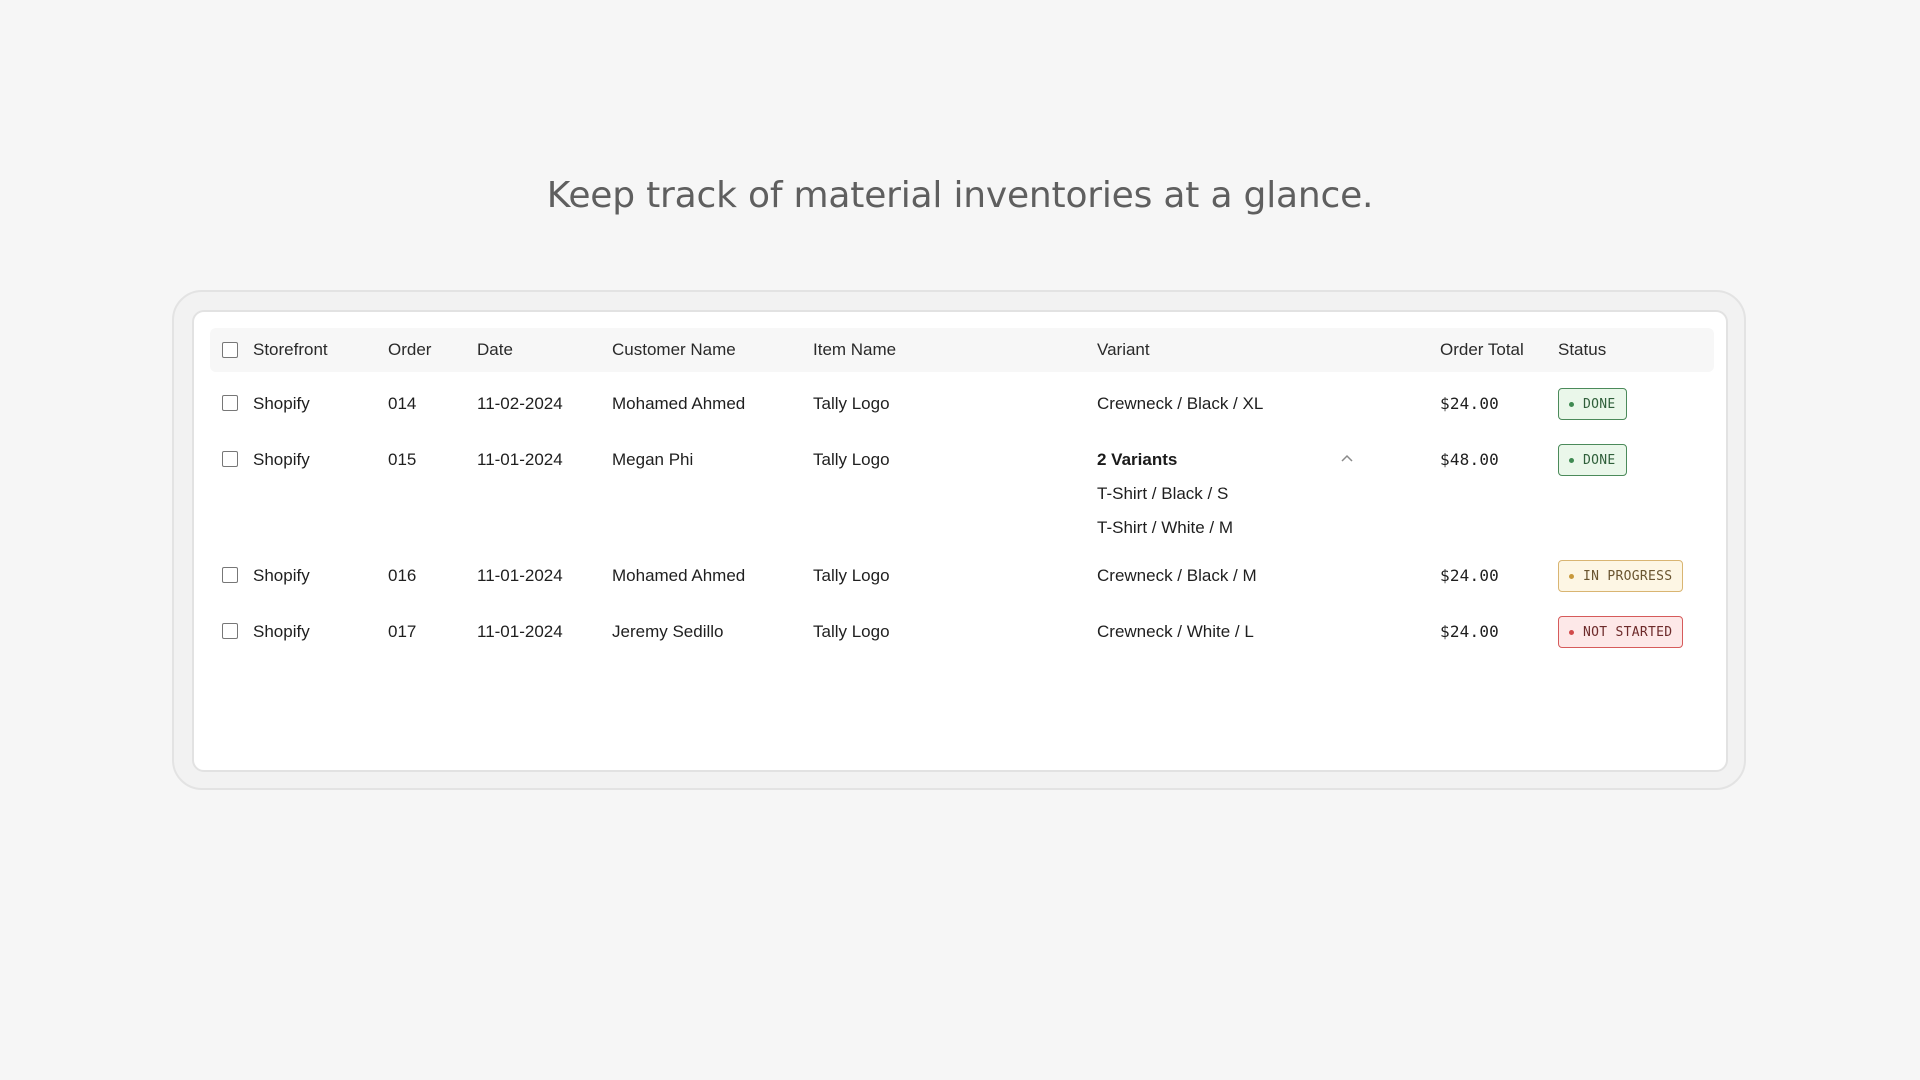 This screenshot has width=1920, height=1080. I want to click on order-cell: 015, so click(402, 459).